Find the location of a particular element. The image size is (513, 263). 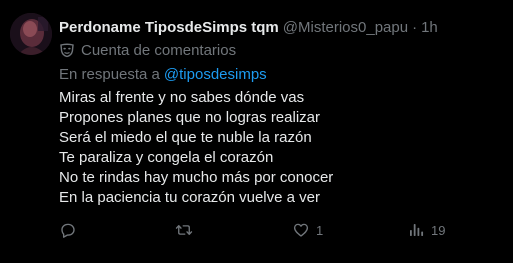

tweet-text-line: En la paciencia tu corazón vuelve a ver is located at coordinates (189, 197).